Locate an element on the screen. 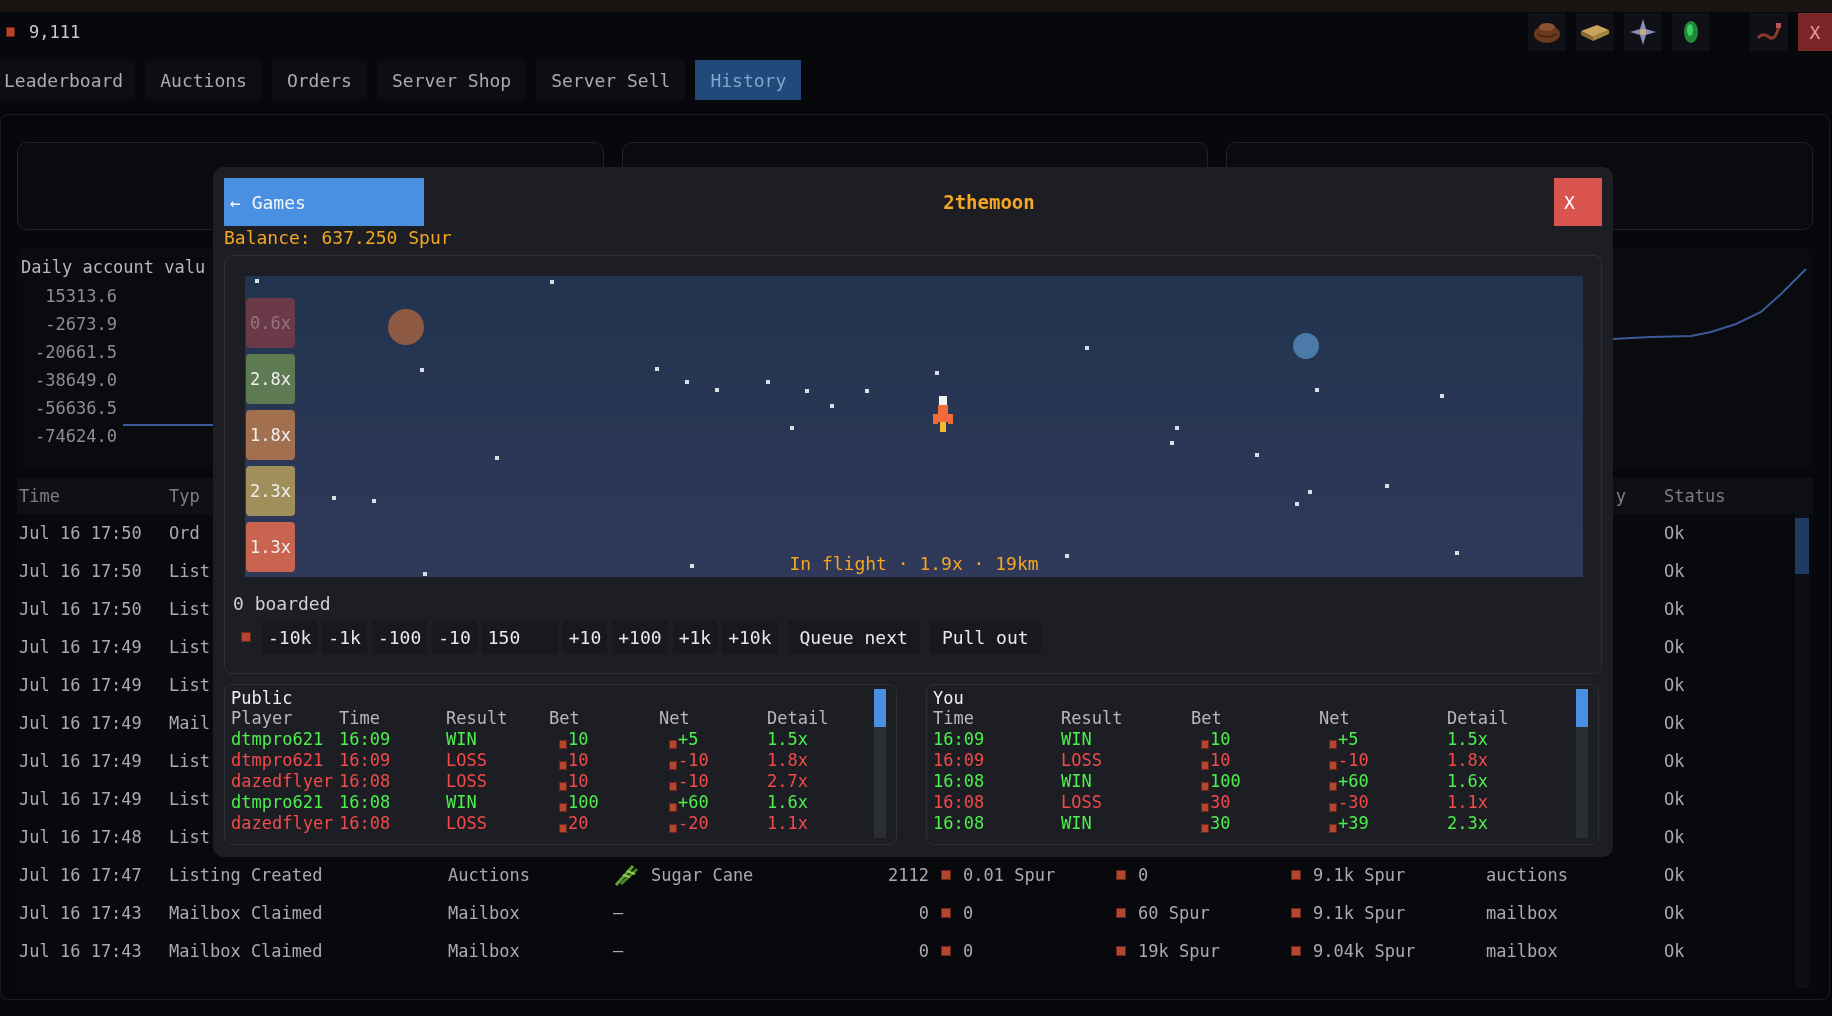  table-cell-text: dazedflyer is located at coordinates (283, 823).